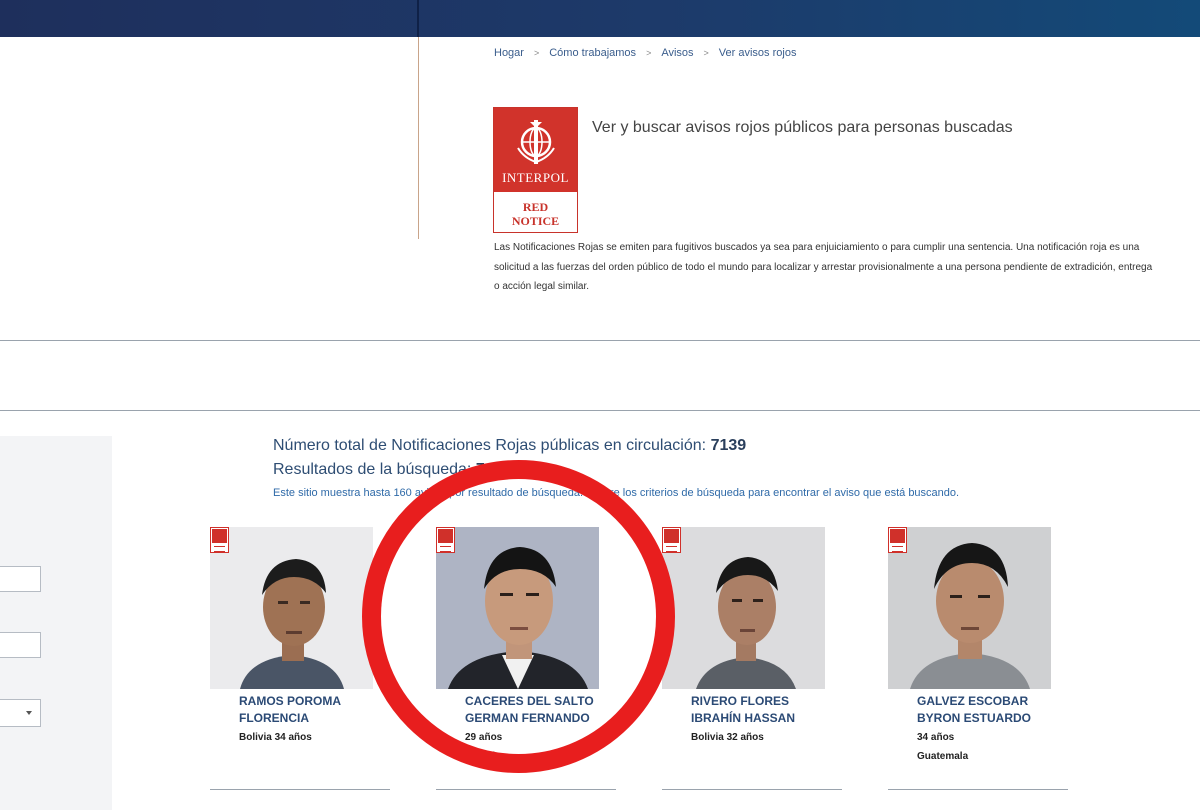  I want to click on logo-notice-text: NOTICE, so click(535, 221).